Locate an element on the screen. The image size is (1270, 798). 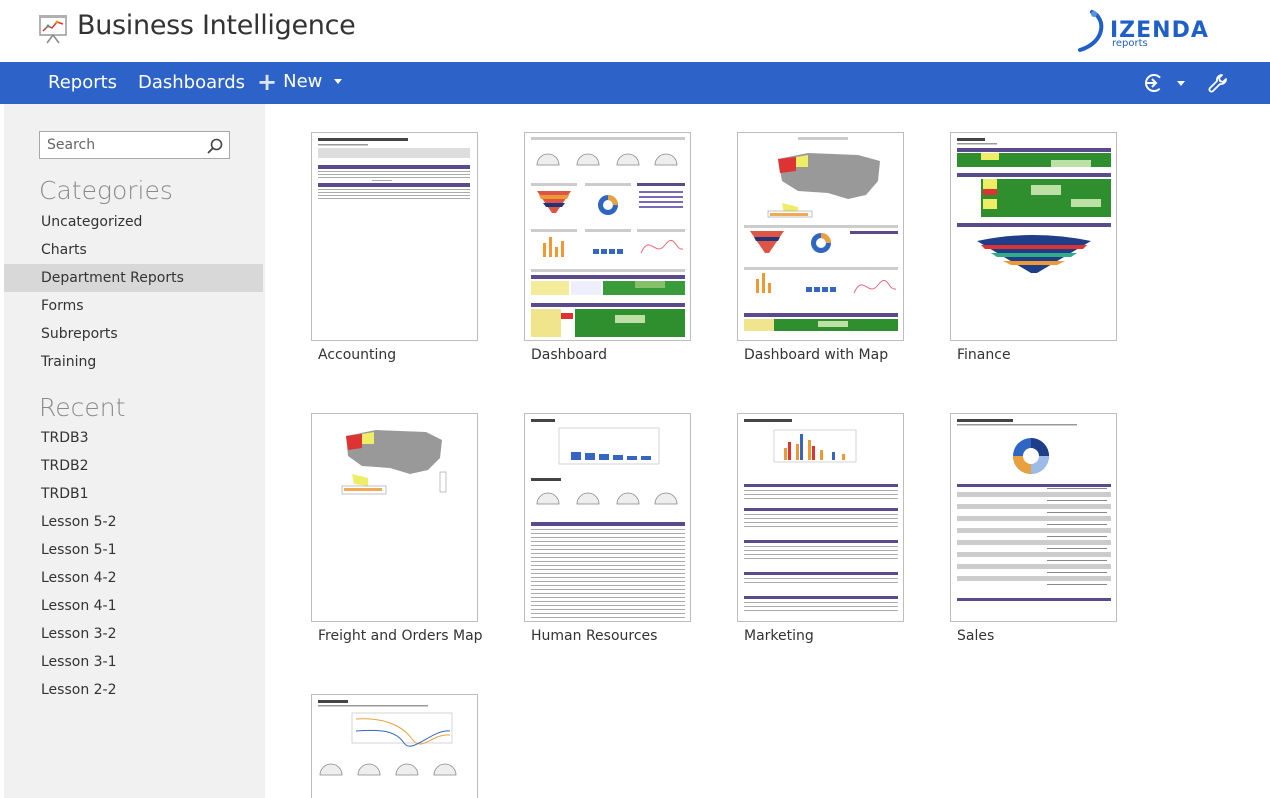
recent-item: TRDB2 is located at coordinates (133, 466).